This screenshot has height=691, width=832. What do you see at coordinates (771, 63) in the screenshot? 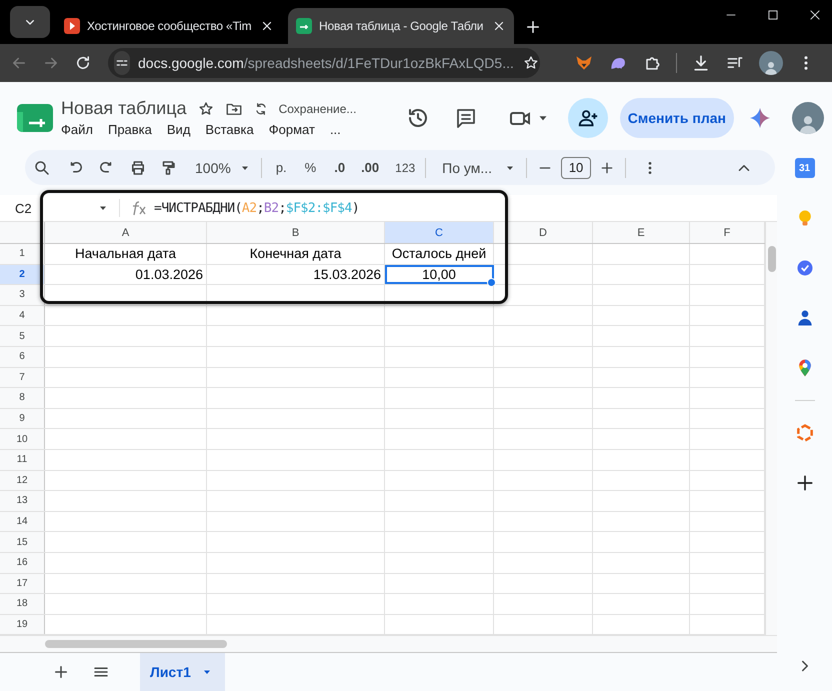
I see `profile-avatar` at bounding box center [771, 63].